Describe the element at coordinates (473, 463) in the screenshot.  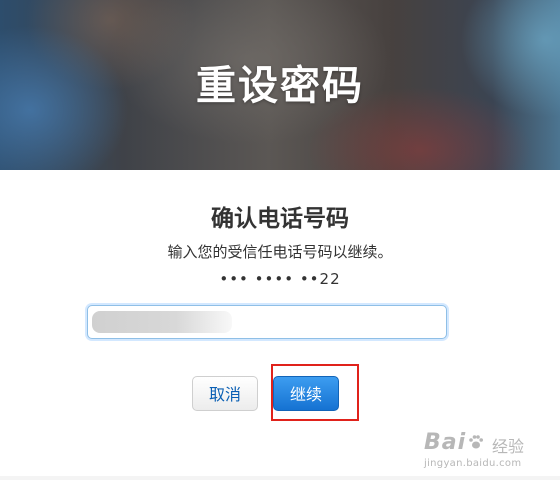
I see `watermark-url: jingyan.baidu.com` at that location.